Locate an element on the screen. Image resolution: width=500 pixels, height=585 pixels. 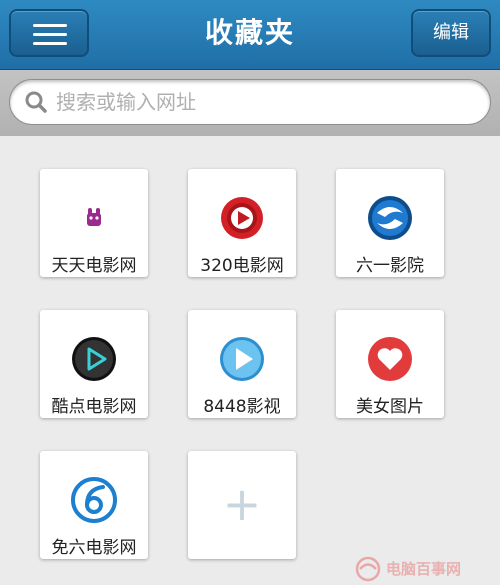
favorite-tile-mianliu: 免六电影网 is located at coordinates (94, 505).